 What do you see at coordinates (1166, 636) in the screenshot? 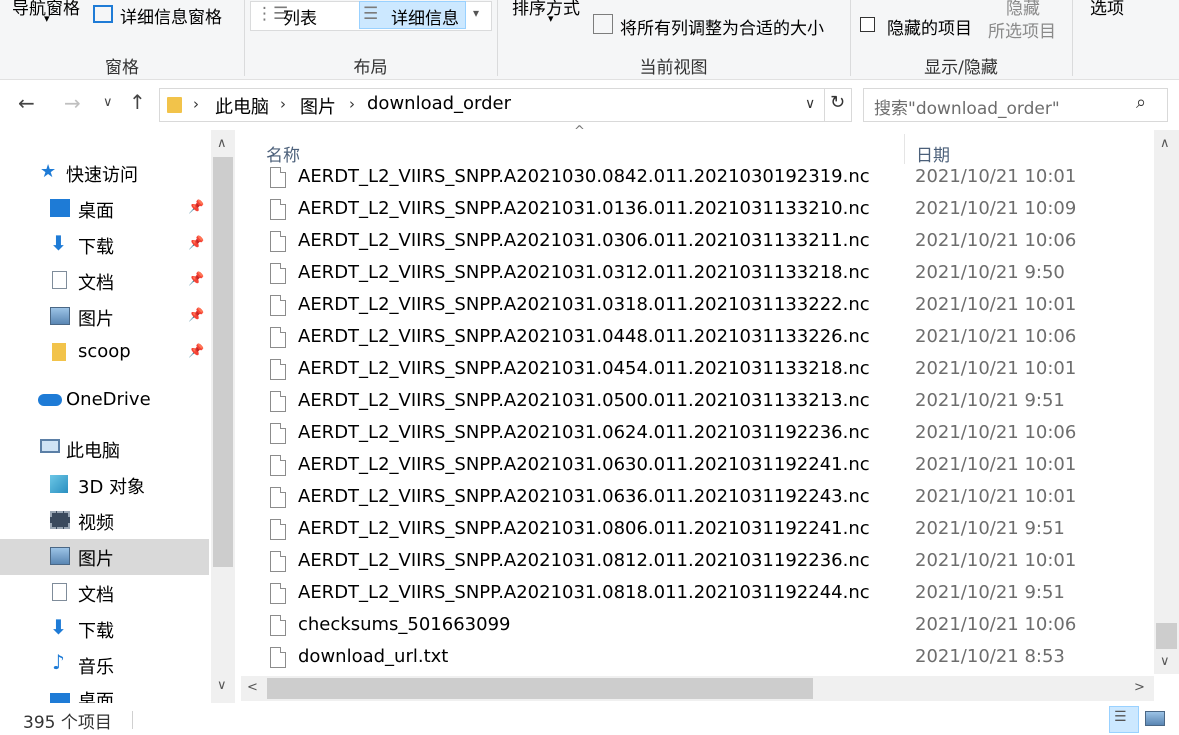
I see `file-list-scrollbar-thumb` at bounding box center [1166, 636].